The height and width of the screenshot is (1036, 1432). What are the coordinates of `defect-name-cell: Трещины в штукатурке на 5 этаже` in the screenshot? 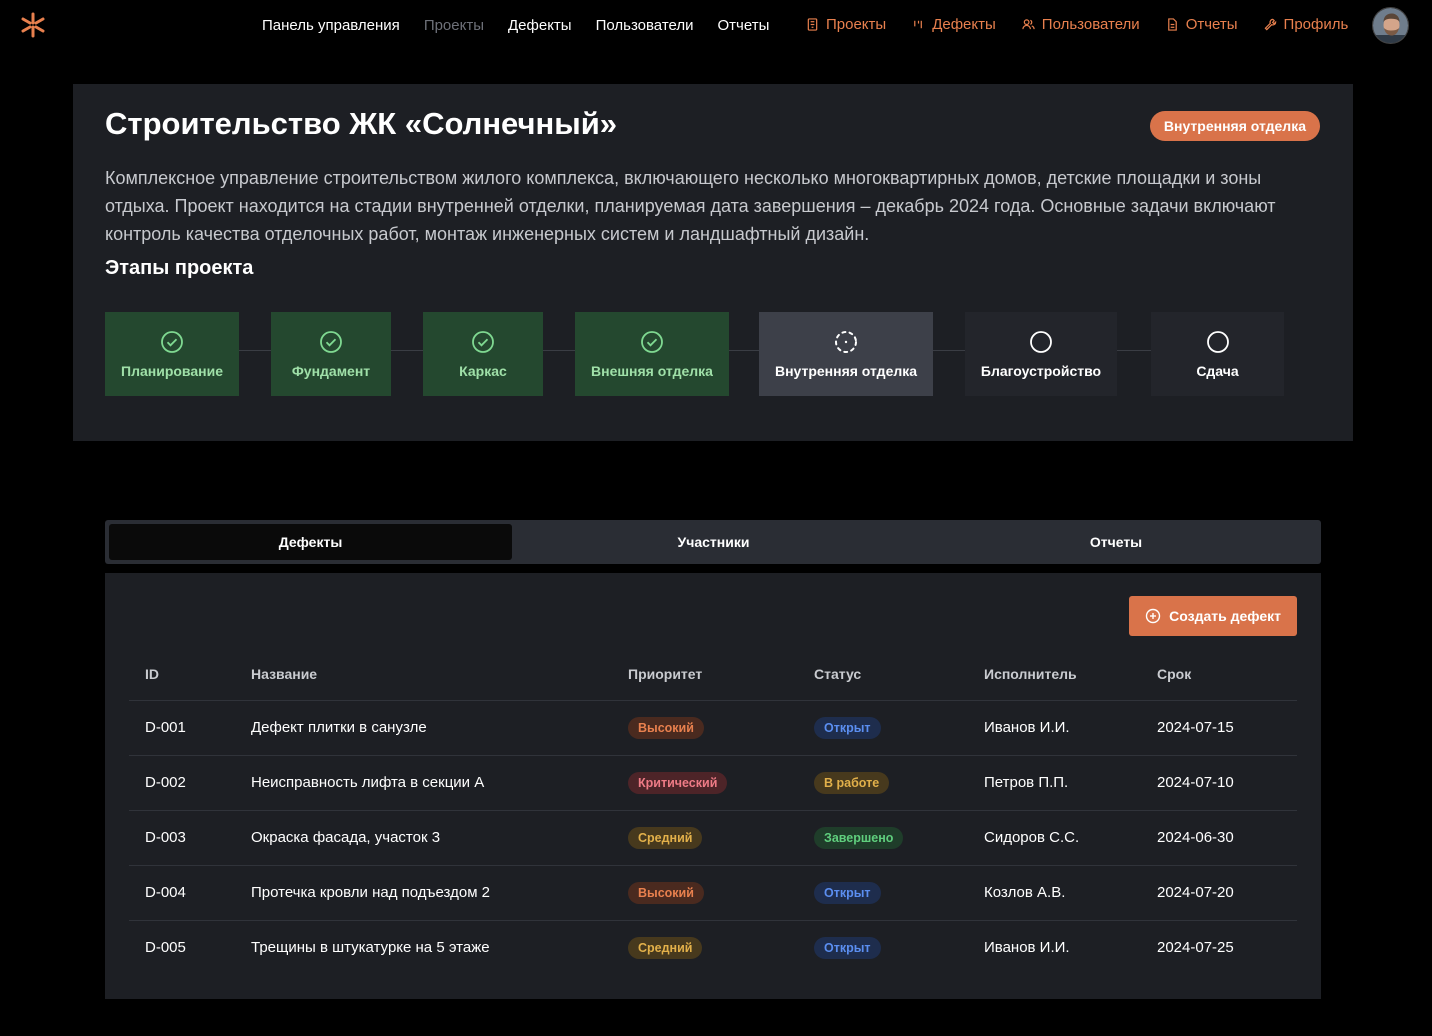 It's located at (439, 947).